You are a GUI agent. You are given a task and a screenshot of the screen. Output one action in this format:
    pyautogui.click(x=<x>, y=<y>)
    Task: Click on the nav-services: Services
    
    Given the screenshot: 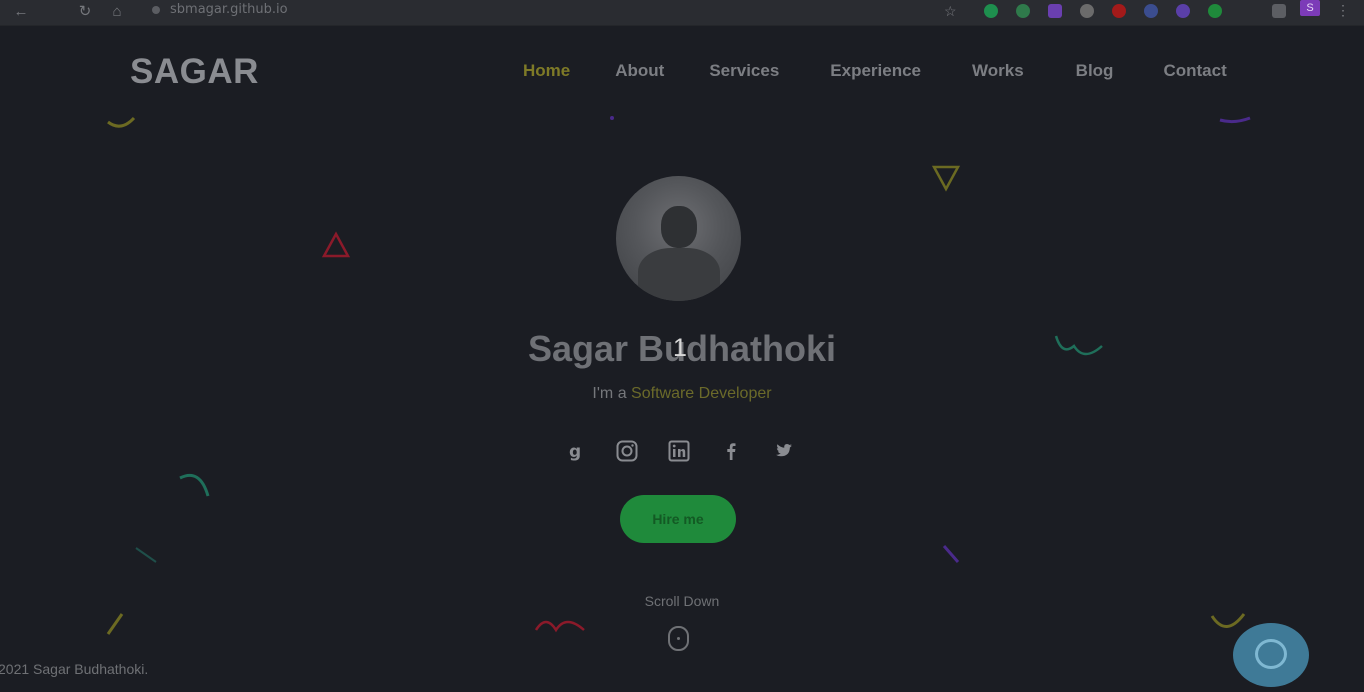 What is the action you would take?
    pyautogui.click(x=744, y=71)
    